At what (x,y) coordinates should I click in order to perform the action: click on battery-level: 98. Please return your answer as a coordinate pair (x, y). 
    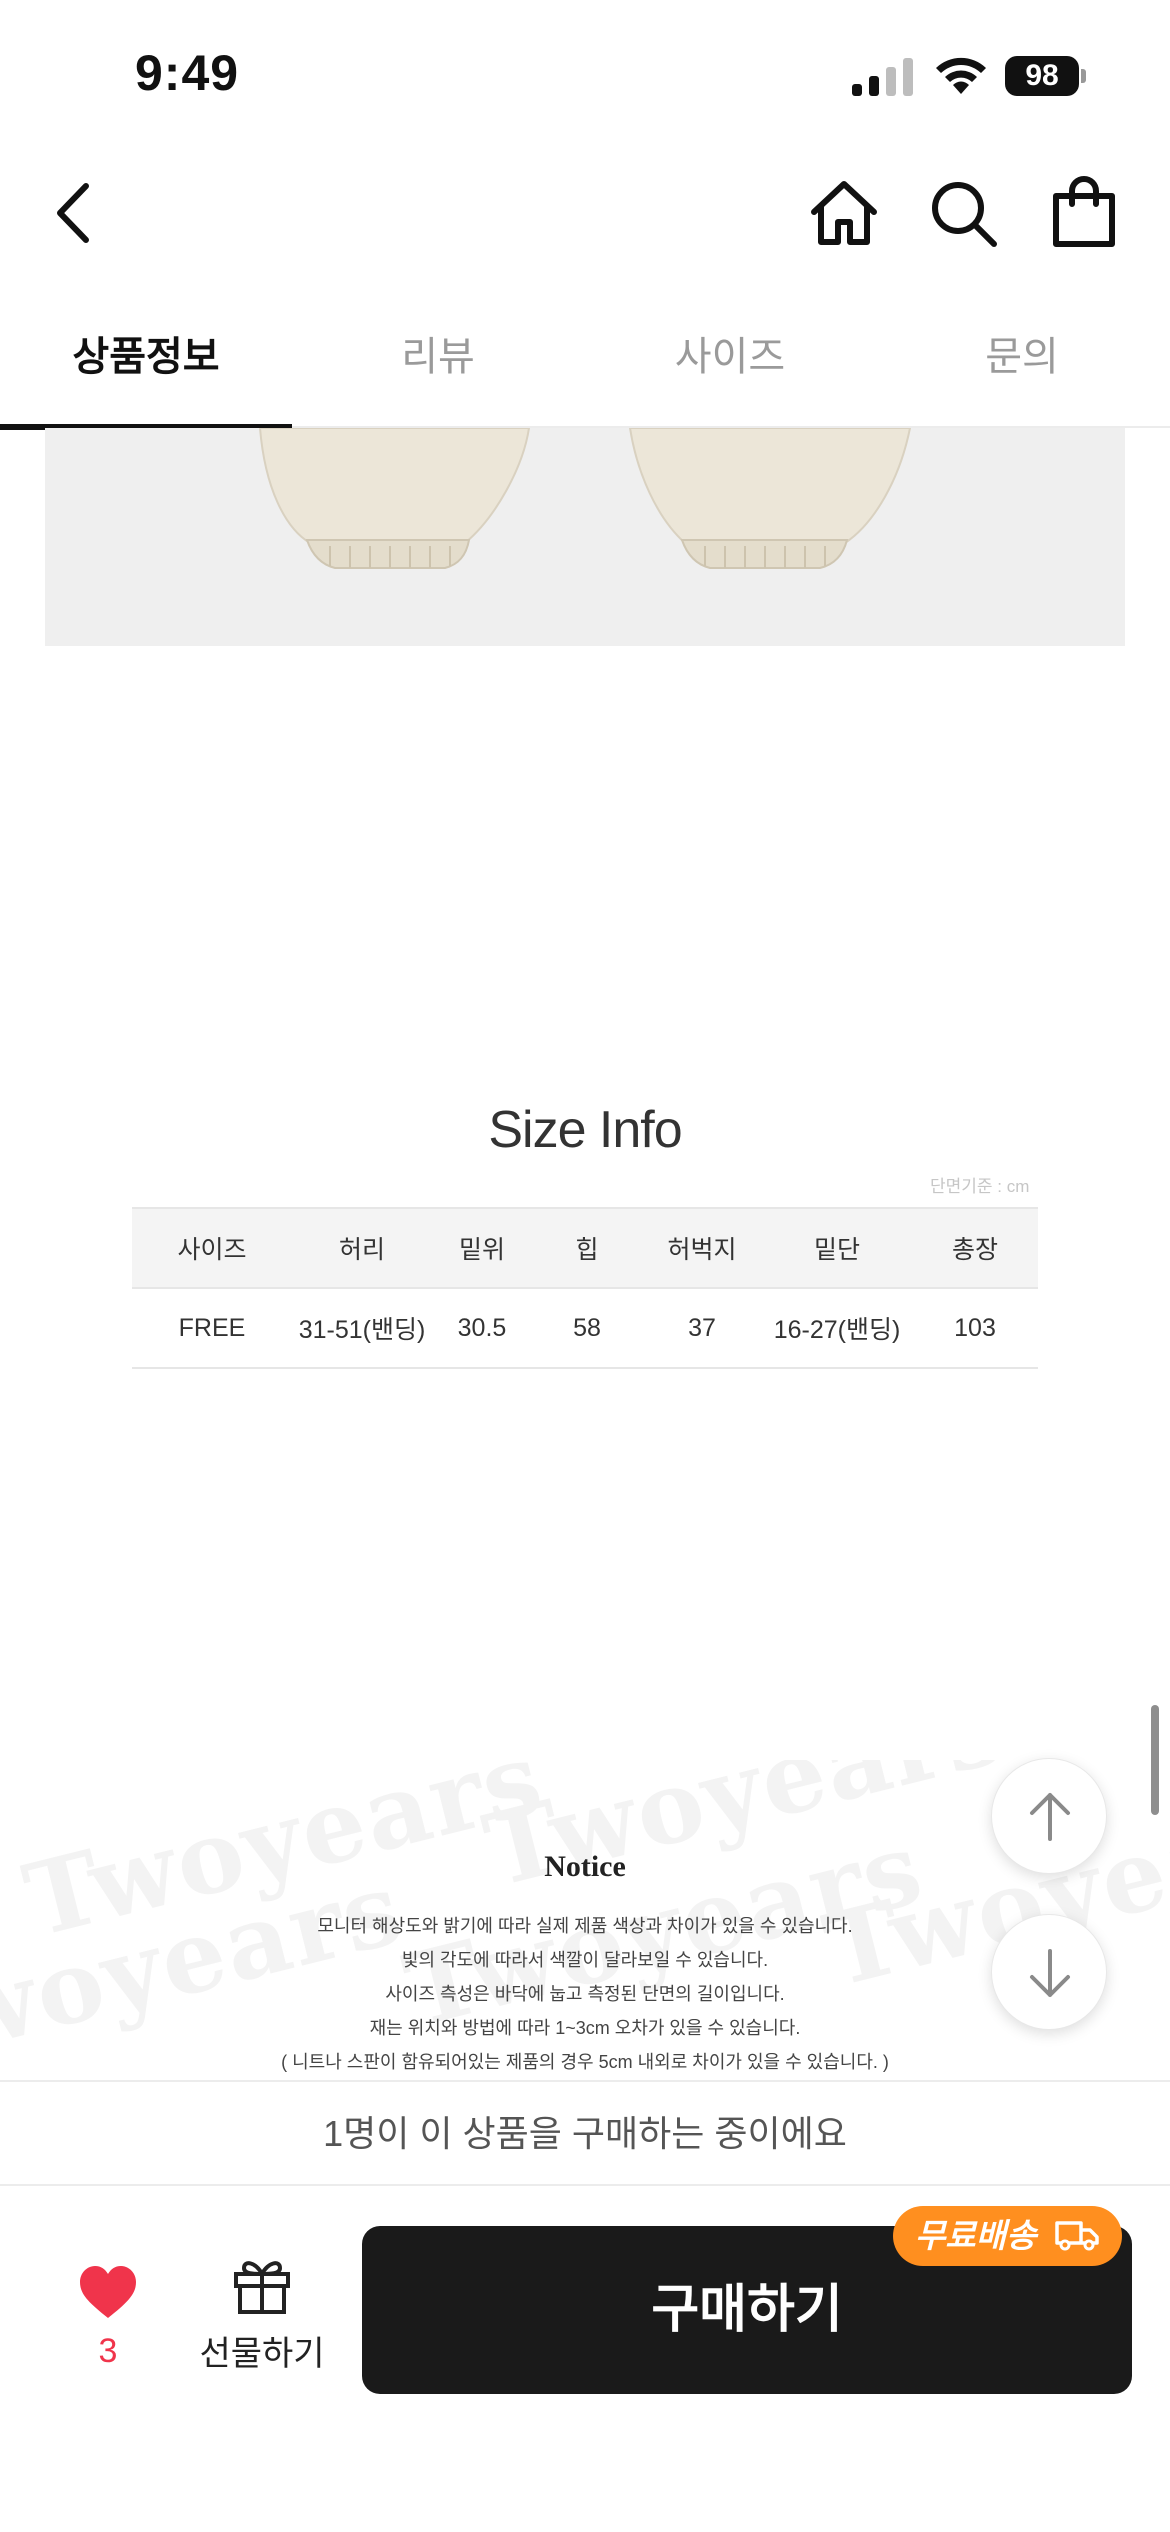
    Looking at the image, I should click on (1042, 76).